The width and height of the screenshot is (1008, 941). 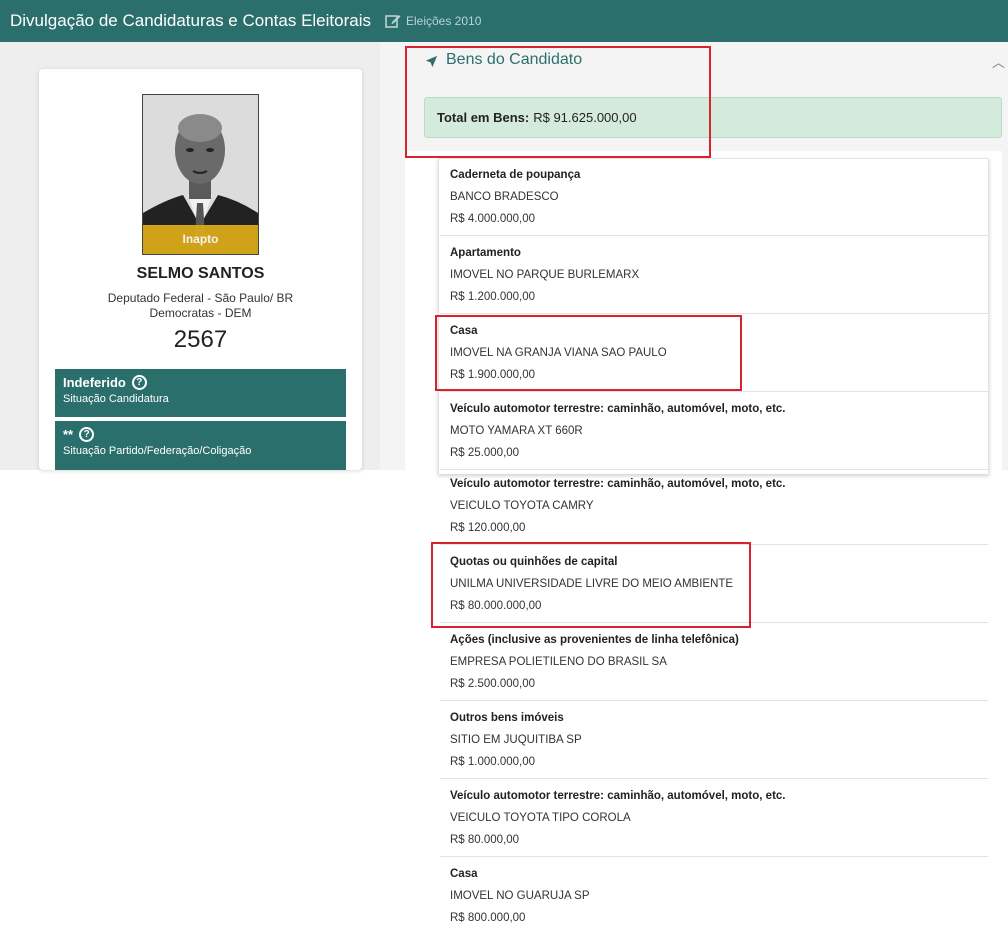 What do you see at coordinates (516, 431) in the screenshot?
I see `asset-description: MOTO YAMARA XT 660R` at bounding box center [516, 431].